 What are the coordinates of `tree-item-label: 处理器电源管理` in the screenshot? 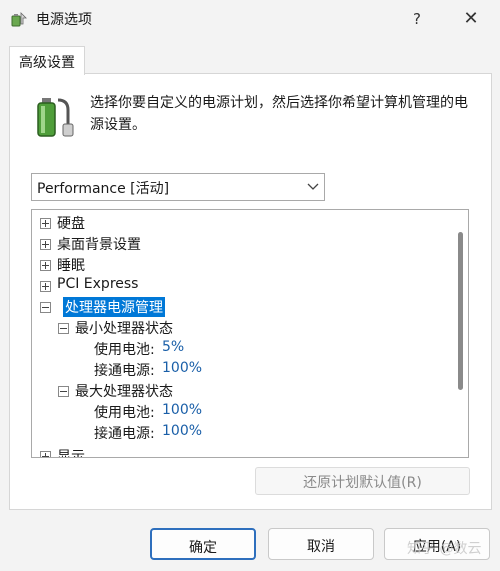 It's located at (114, 307).